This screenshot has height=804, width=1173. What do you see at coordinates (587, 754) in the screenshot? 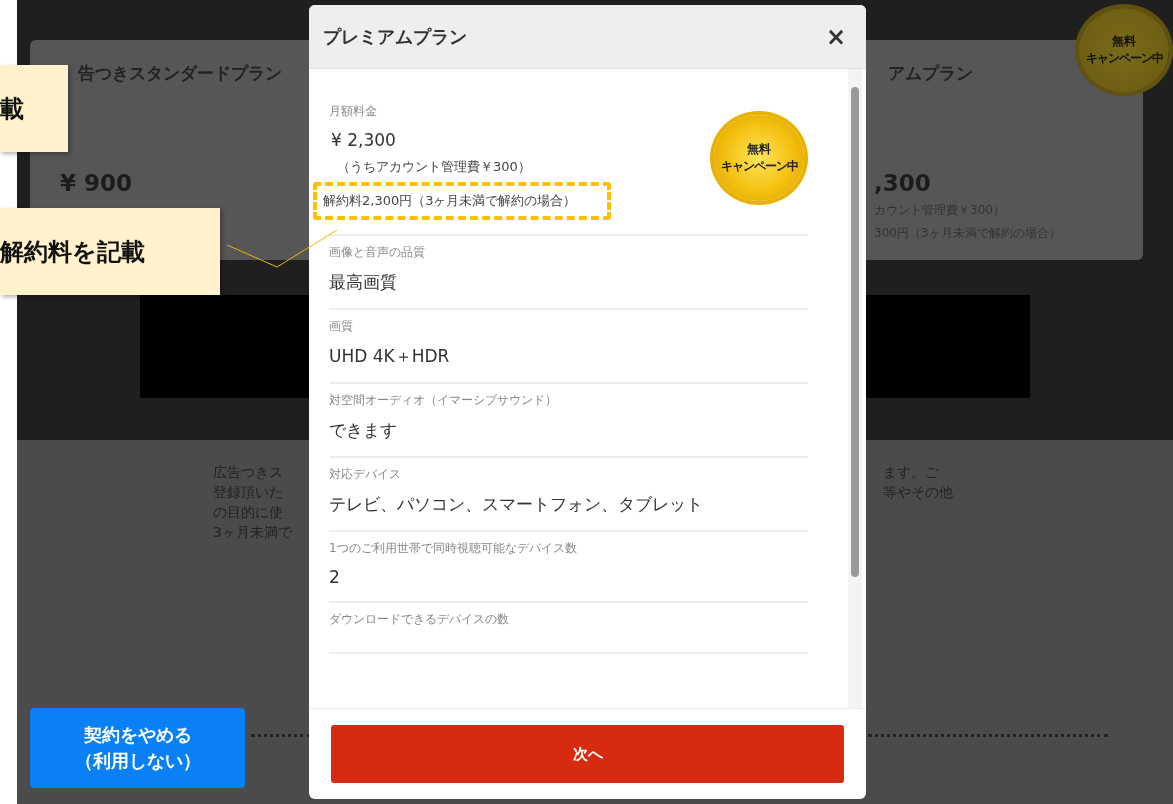
I see `next-button: 次へ` at bounding box center [587, 754].